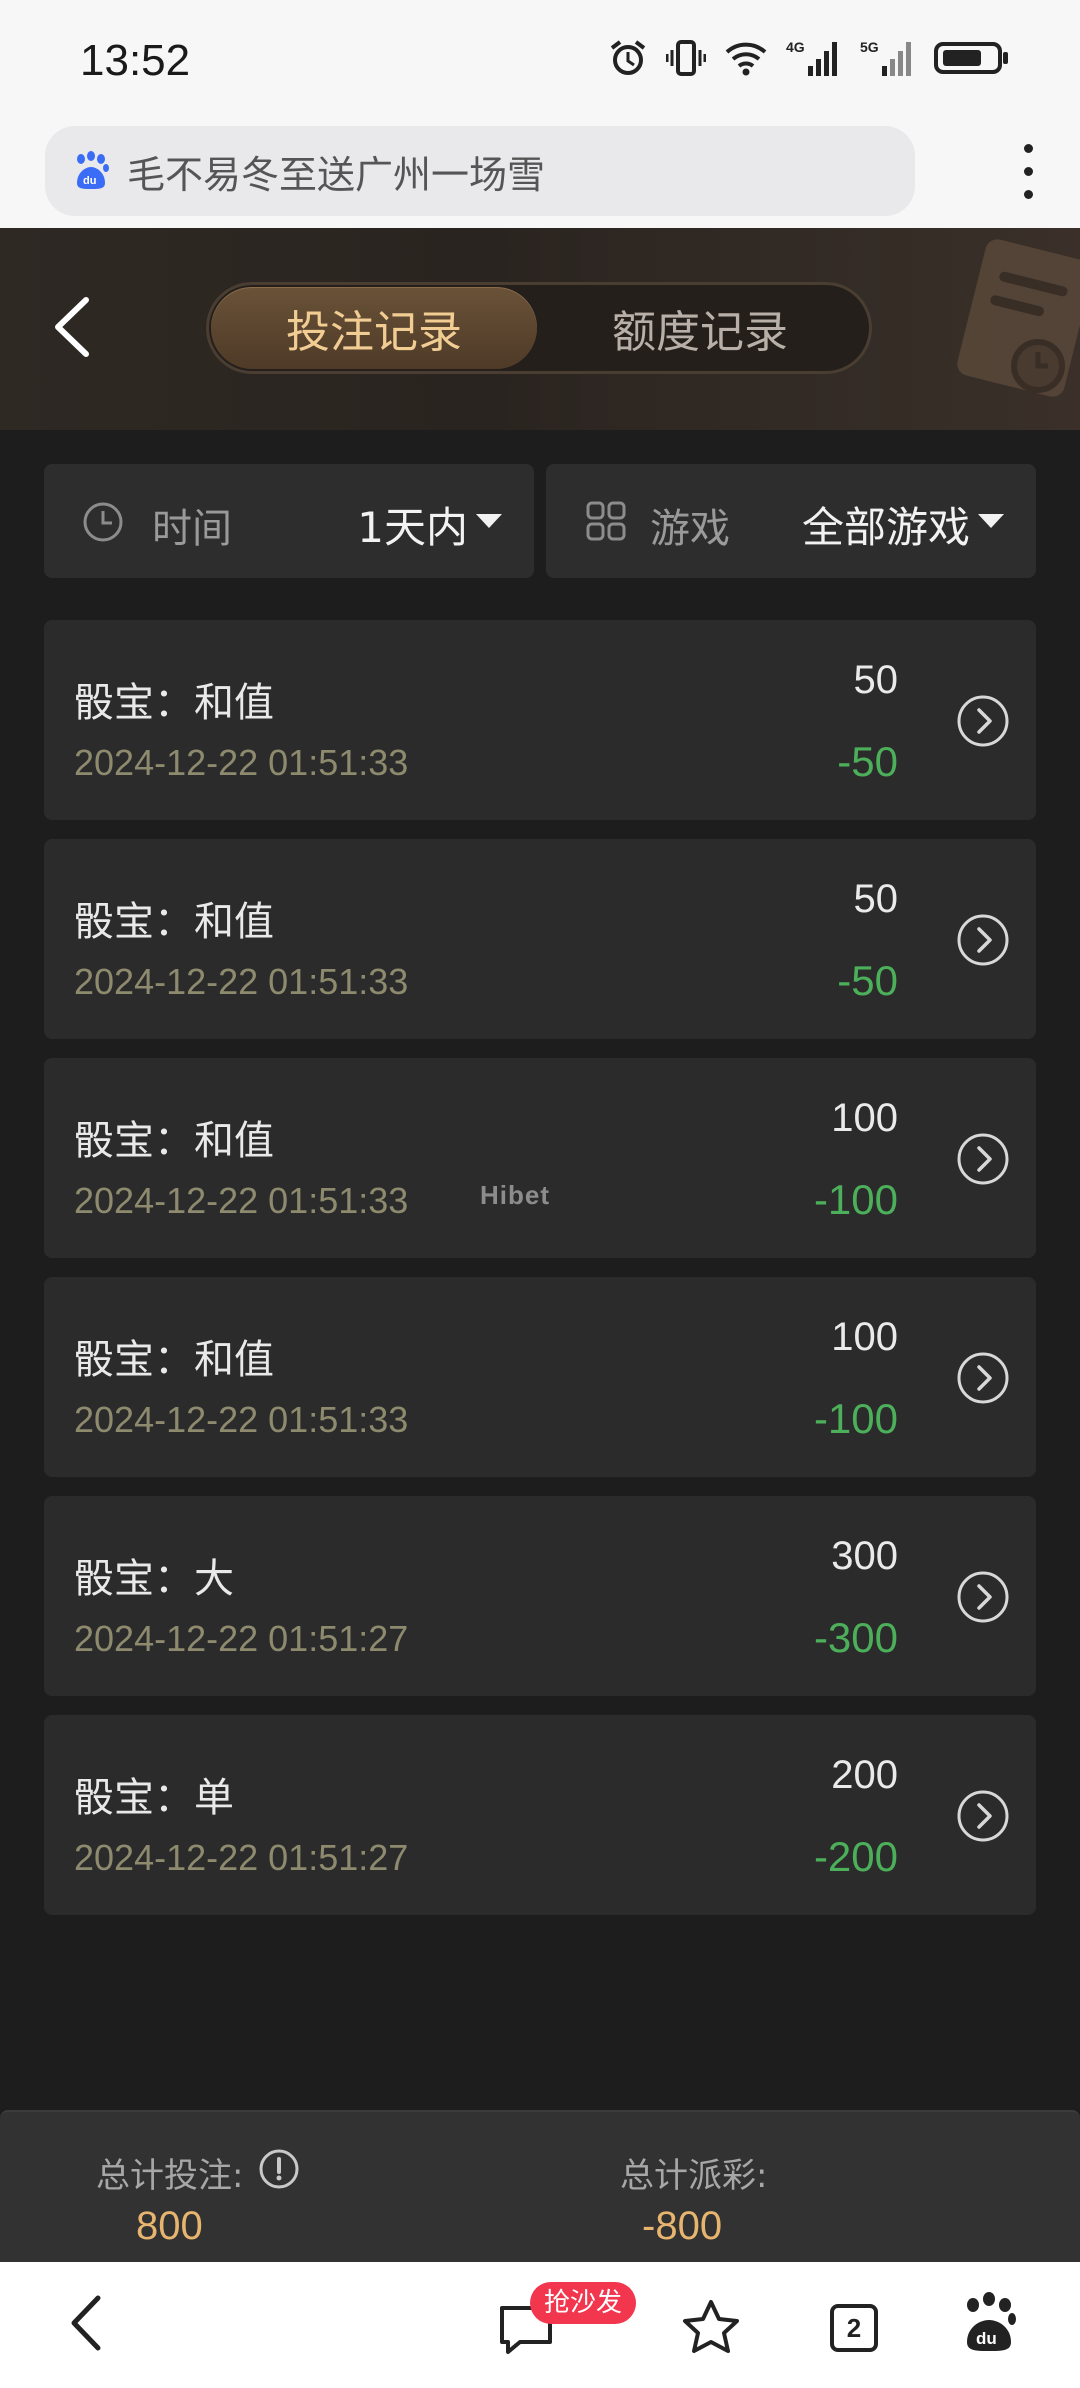 This screenshot has width=1080, height=2388. I want to click on clipboard-decoration-icon, so click(1018, 318).